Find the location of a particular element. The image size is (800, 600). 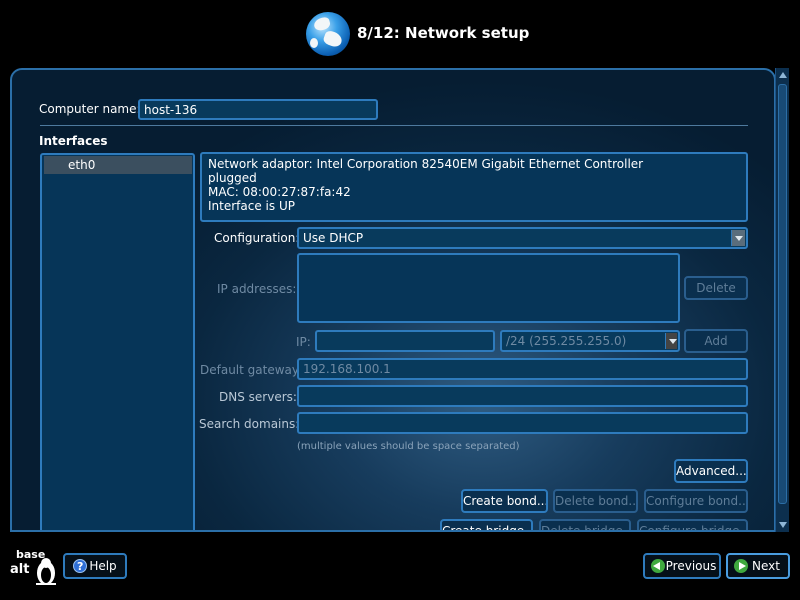

next-button-label: Next is located at coordinates (766, 566).